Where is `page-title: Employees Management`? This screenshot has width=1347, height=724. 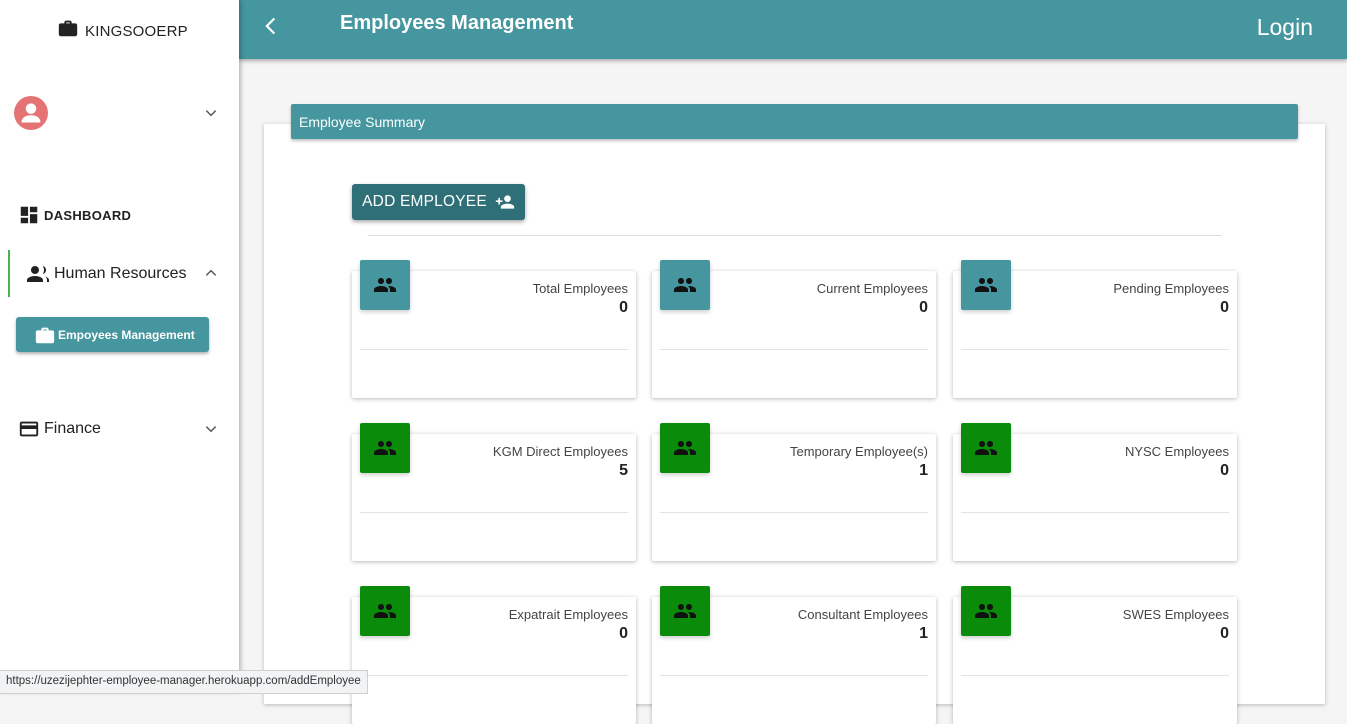 page-title: Employees Management is located at coordinates (457, 23).